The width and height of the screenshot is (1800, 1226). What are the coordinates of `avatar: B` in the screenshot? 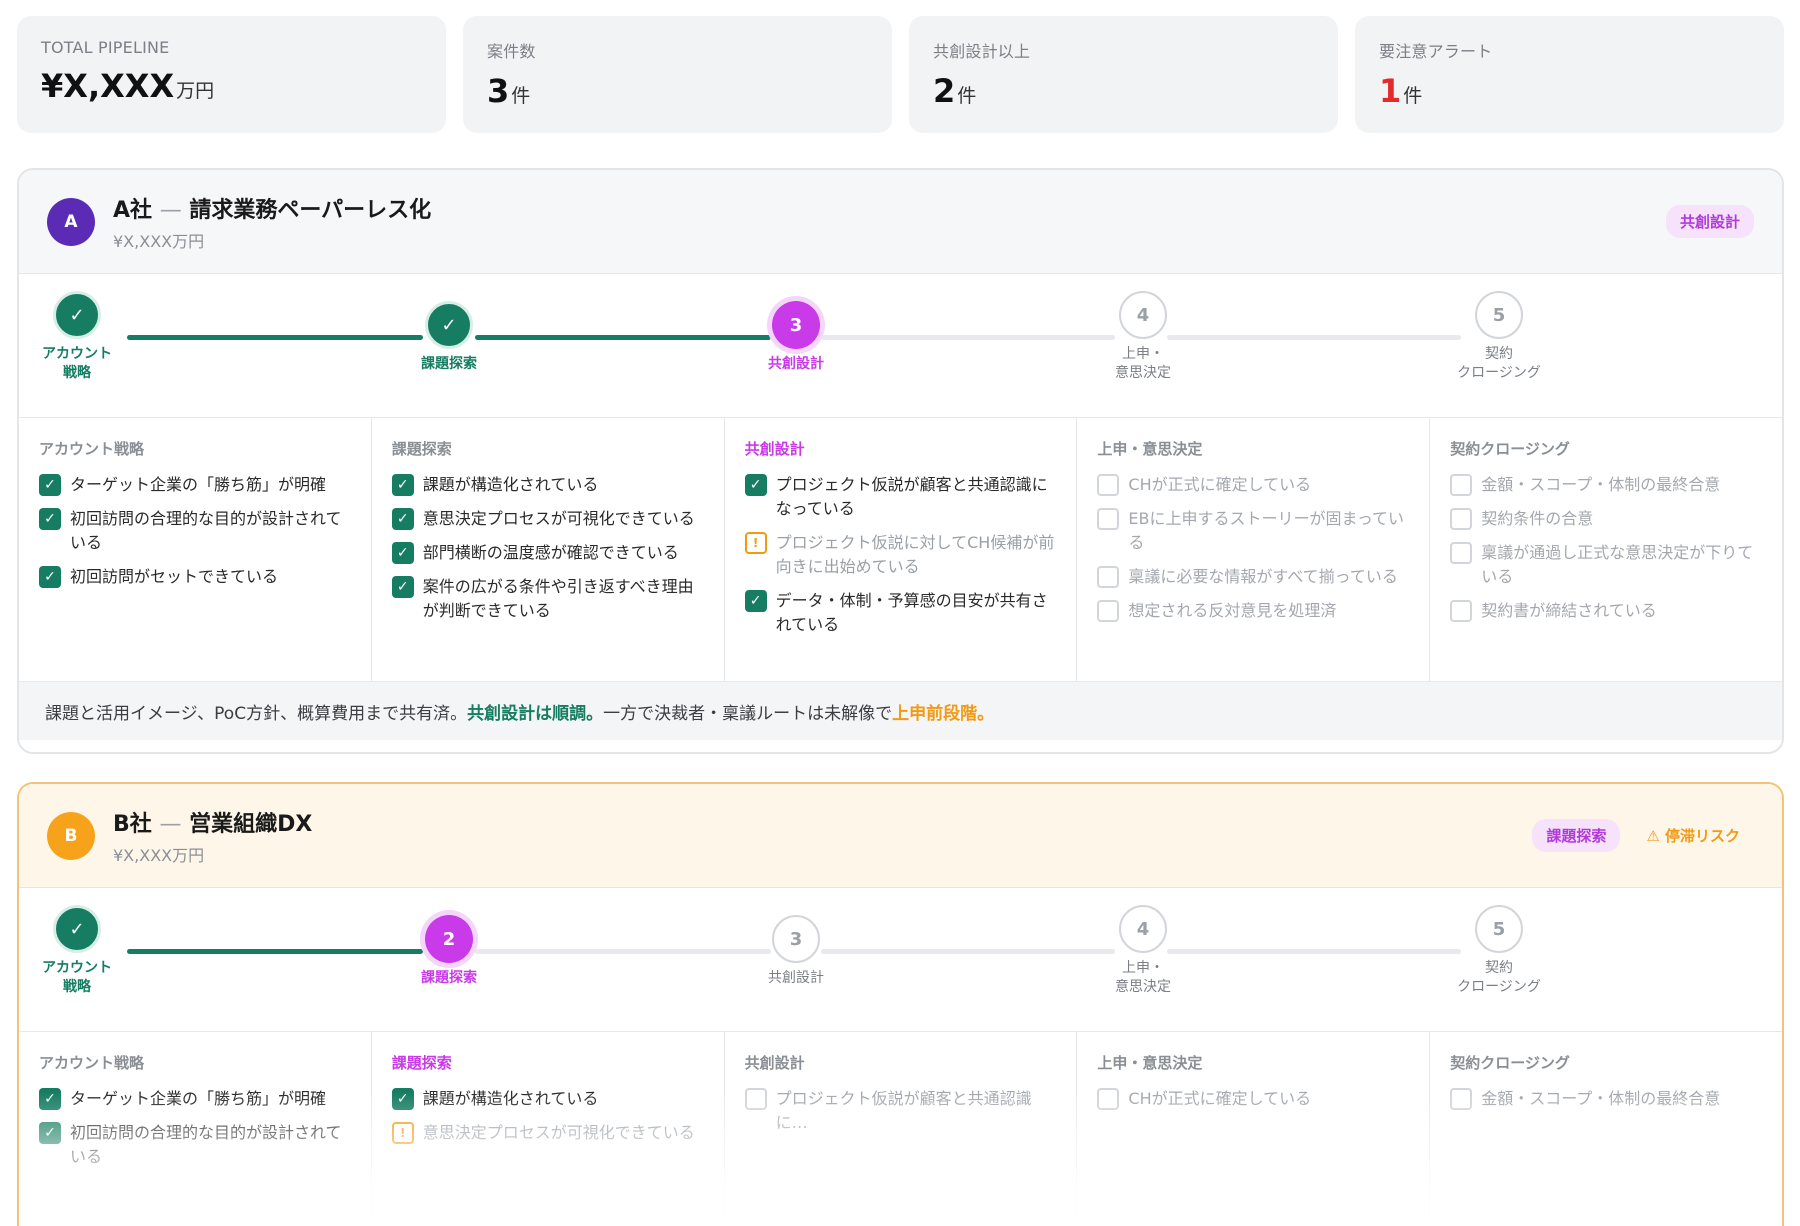 It's located at (71, 835).